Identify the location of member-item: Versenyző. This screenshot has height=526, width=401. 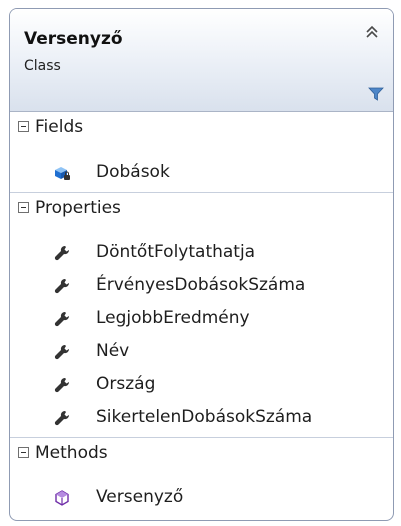
(201, 497).